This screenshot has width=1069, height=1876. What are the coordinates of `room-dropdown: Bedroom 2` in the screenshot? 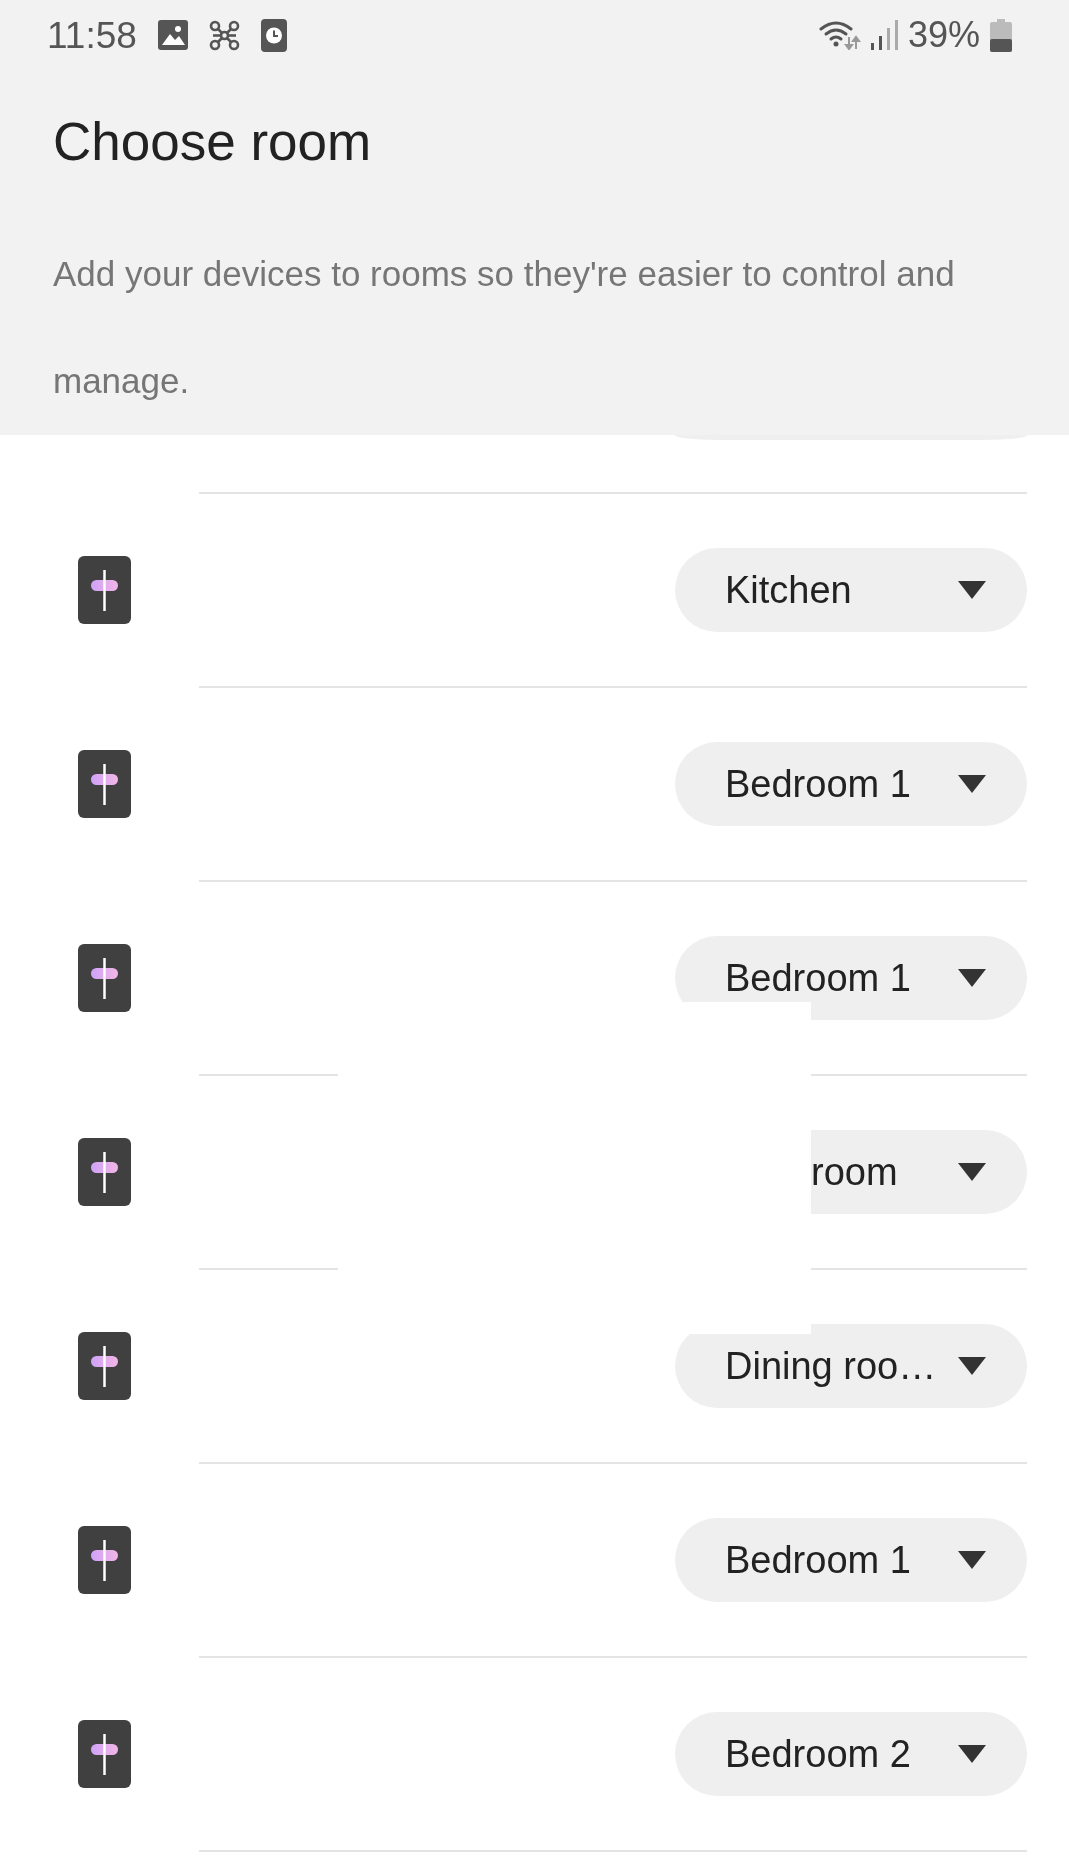 It's located at (851, 1754).